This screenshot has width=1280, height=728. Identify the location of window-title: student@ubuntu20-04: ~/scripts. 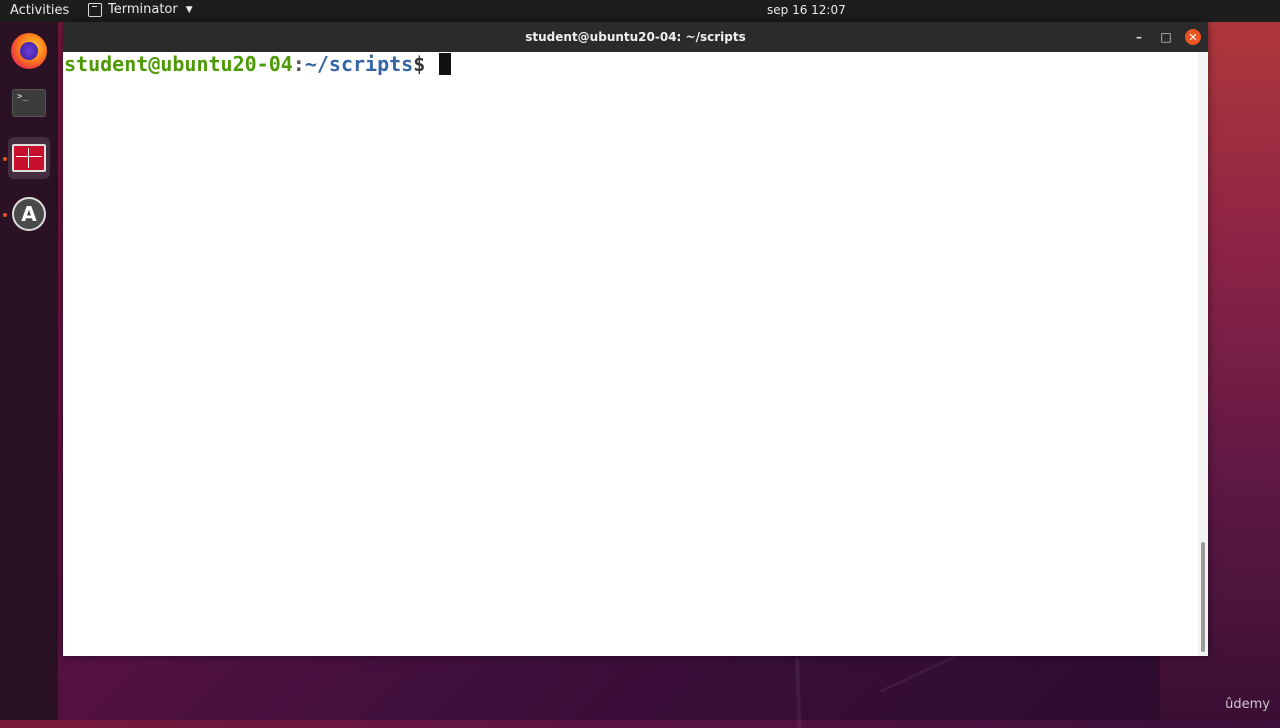
(635, 37).